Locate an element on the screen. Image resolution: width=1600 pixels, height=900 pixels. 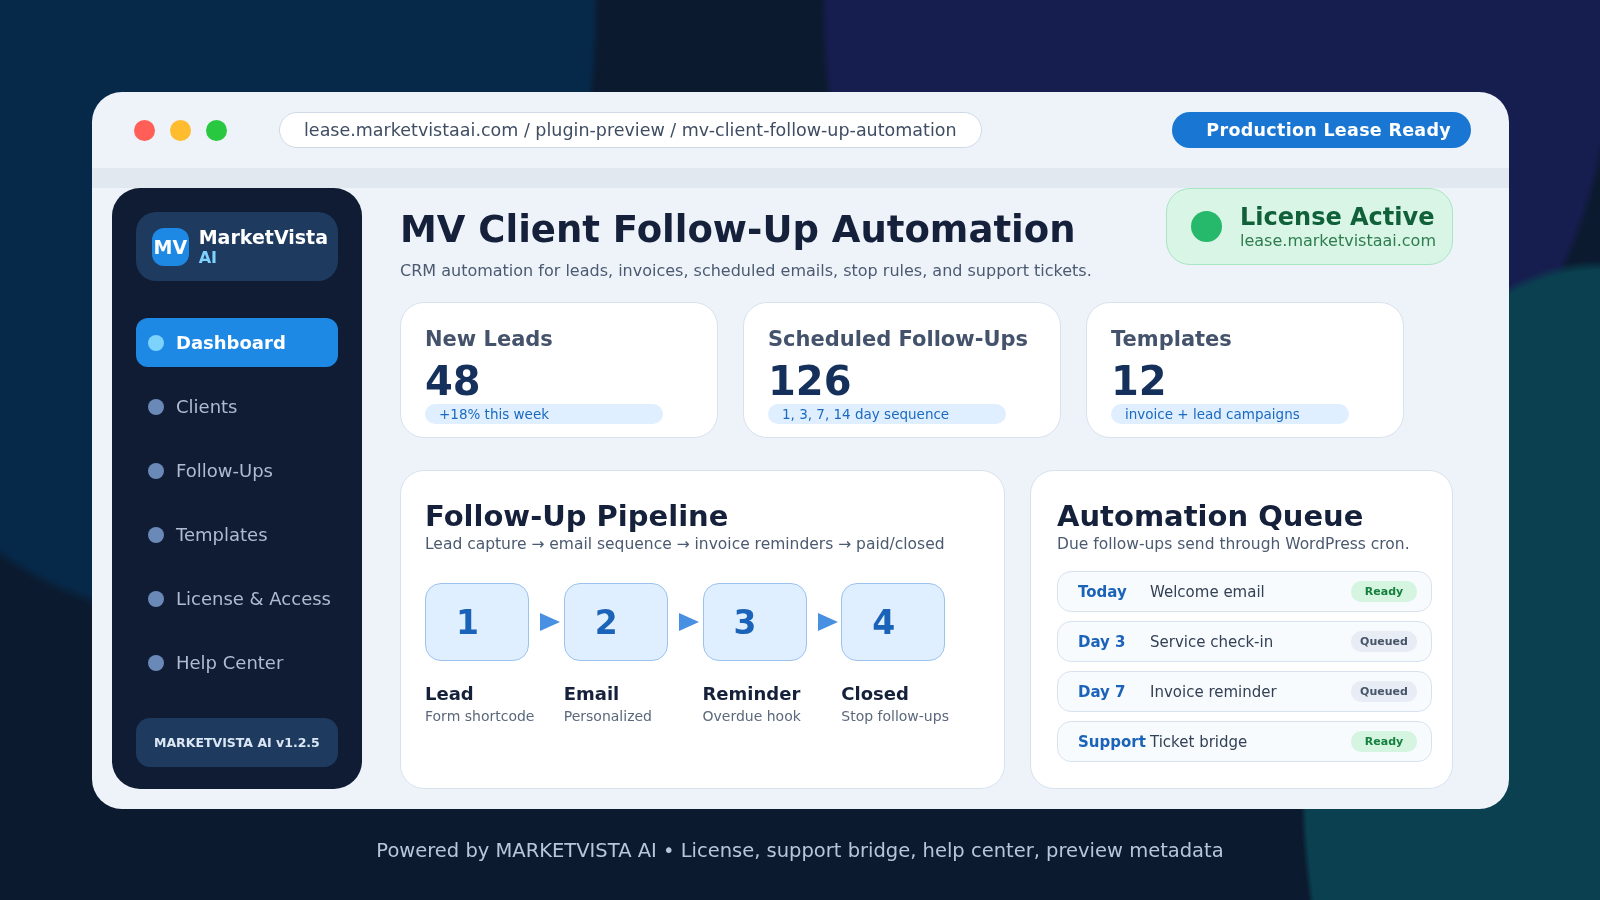
stat-note: +18% this week is located at coordinates (544, 414).